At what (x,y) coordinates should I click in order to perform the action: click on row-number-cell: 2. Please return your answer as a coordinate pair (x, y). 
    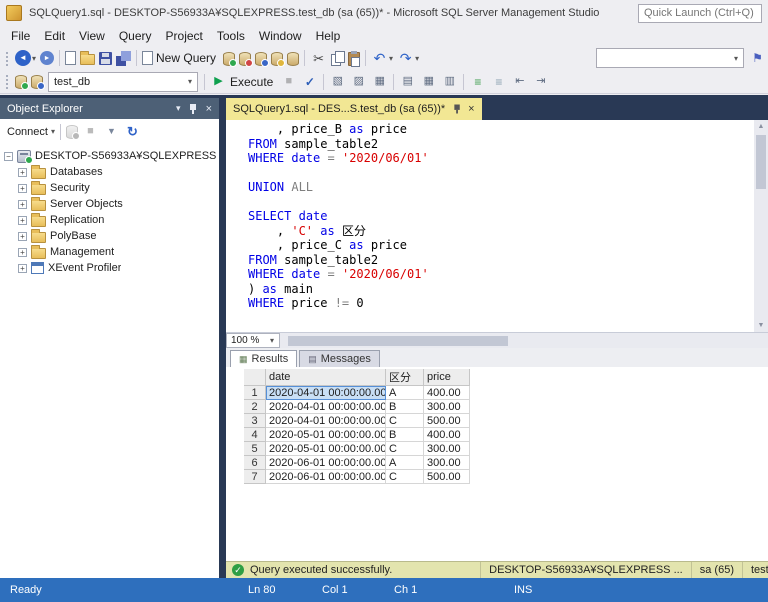
    Looking at the image, I should click on (255, 407).